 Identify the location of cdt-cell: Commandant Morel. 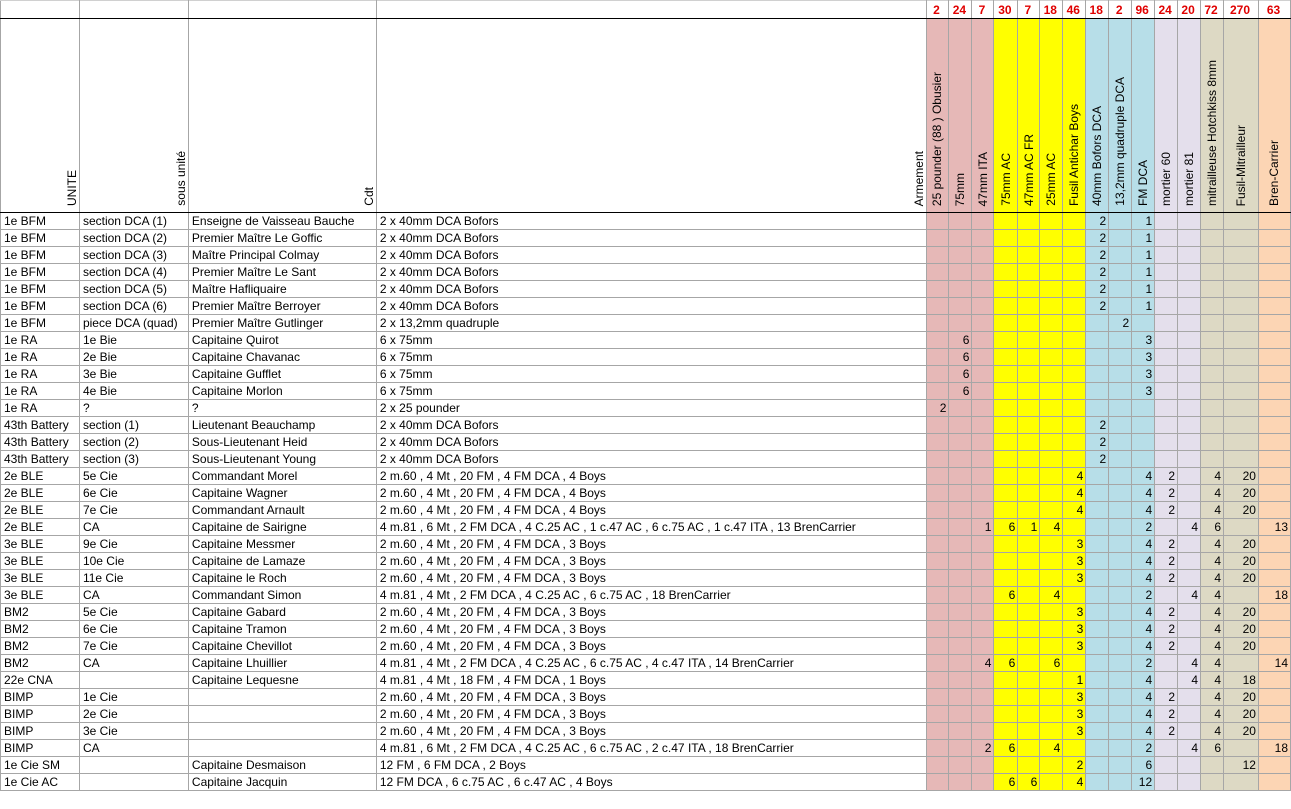
(282, 476).